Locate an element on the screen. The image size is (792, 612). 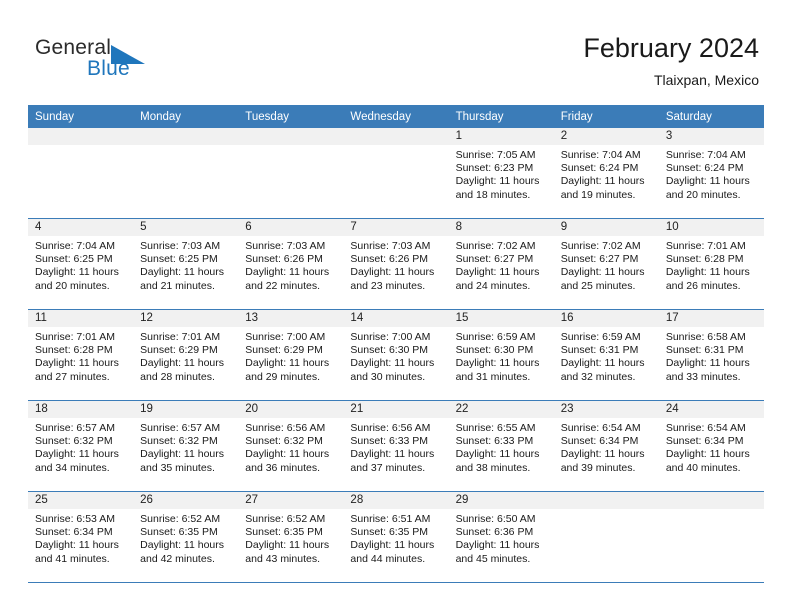
daylight-text-line2: and 20 minutes. is located at coordinates (703, 194).